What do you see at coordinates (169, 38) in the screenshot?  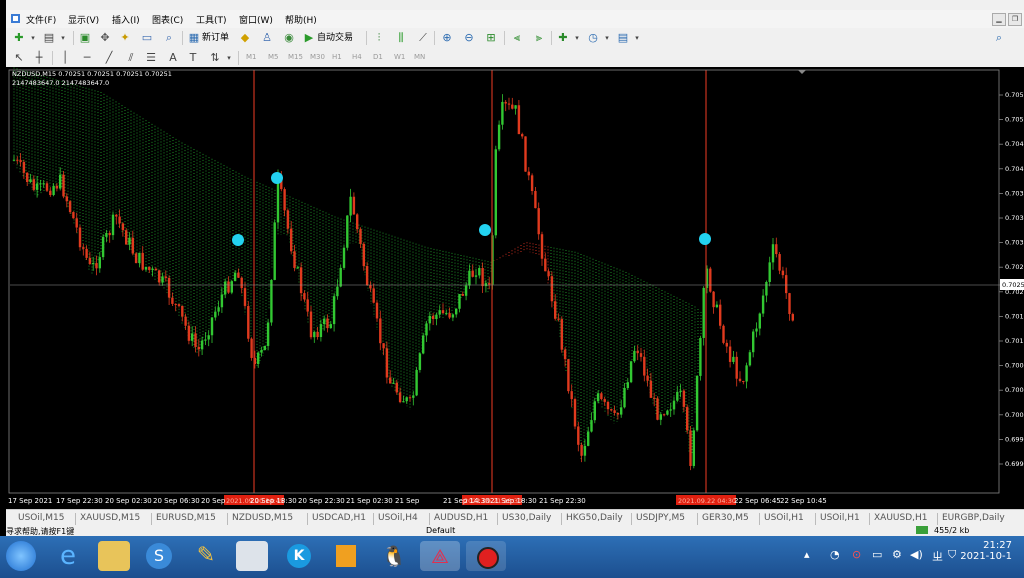 I see `strategy-tester-icon: ⌕` at bounding box center [169, 38].